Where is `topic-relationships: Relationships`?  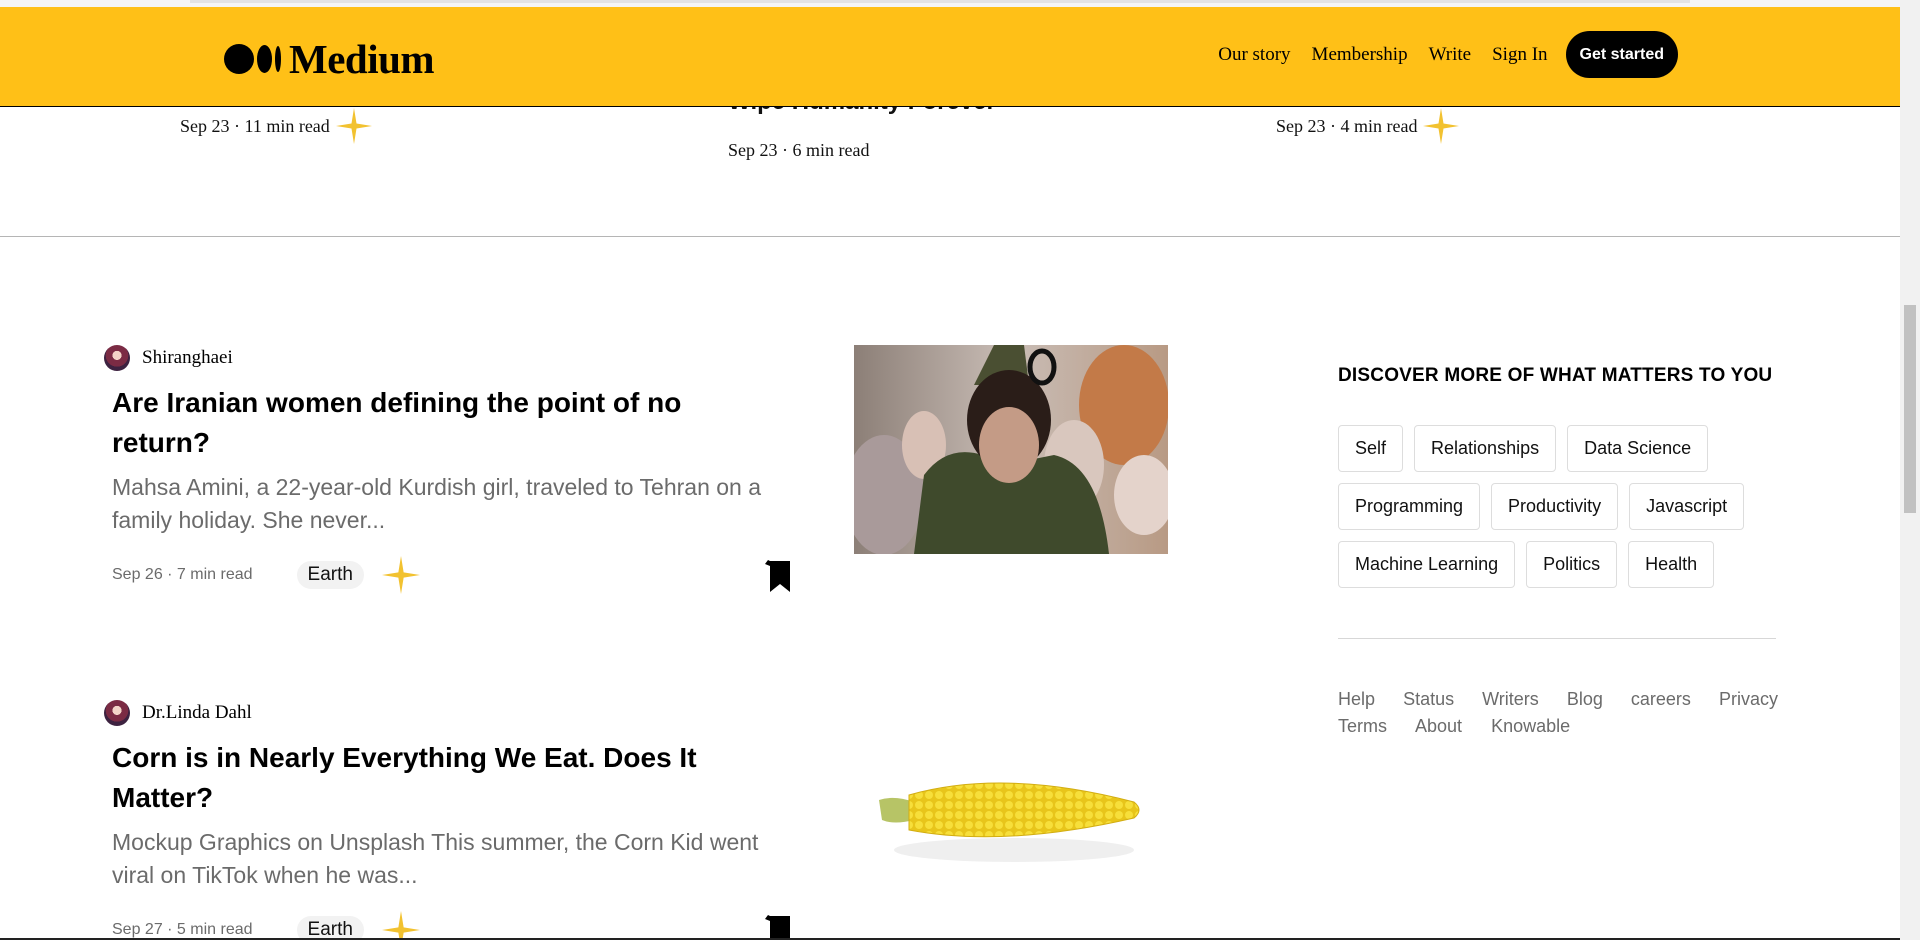
topic-relationships: Relationships is located at coordinates (1485, 448).